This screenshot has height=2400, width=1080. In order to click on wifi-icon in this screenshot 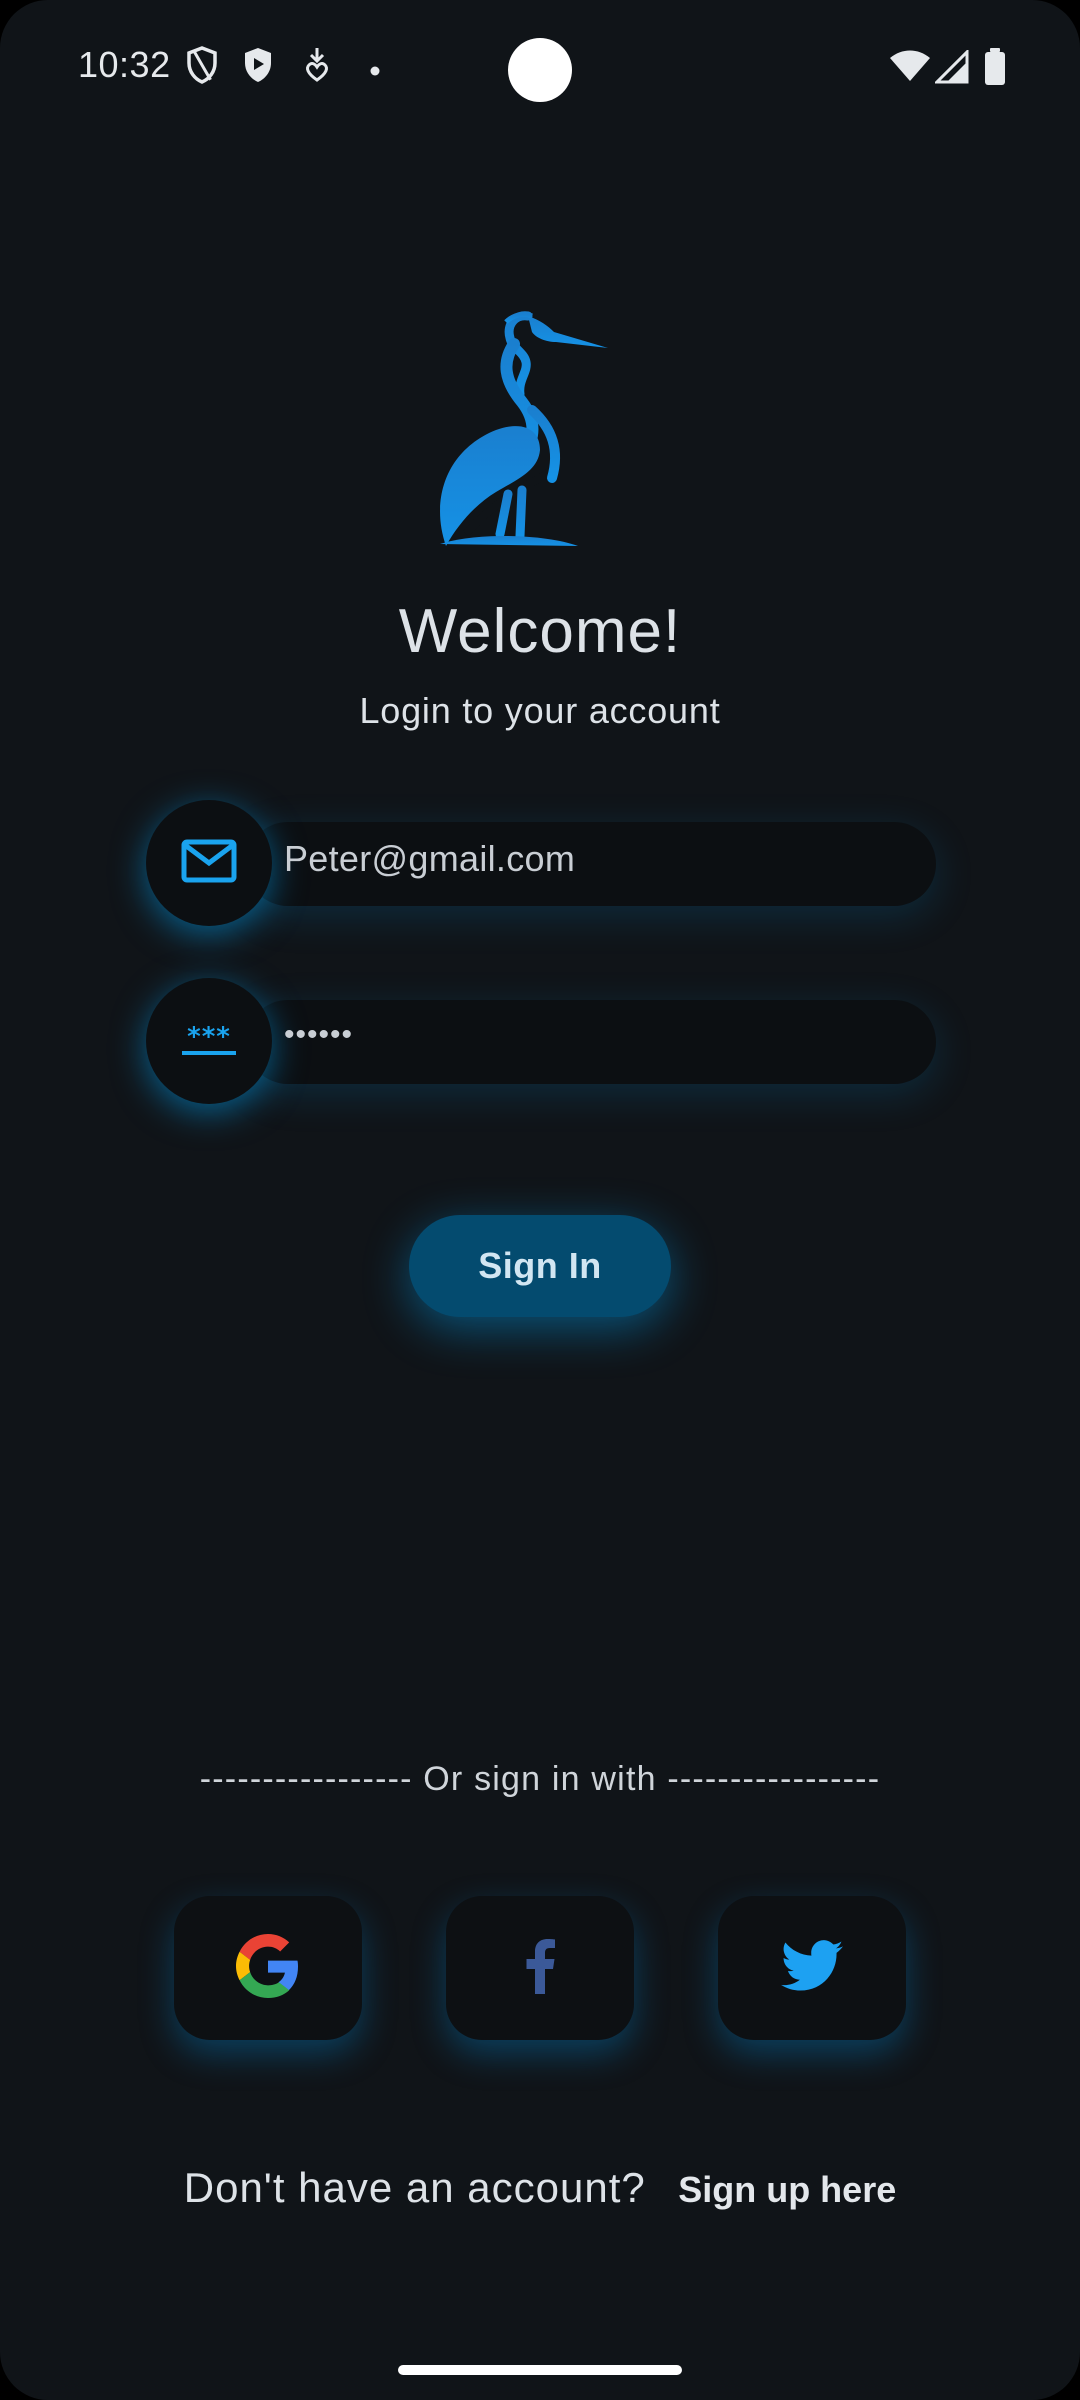, I will do `click(910, 68)`.